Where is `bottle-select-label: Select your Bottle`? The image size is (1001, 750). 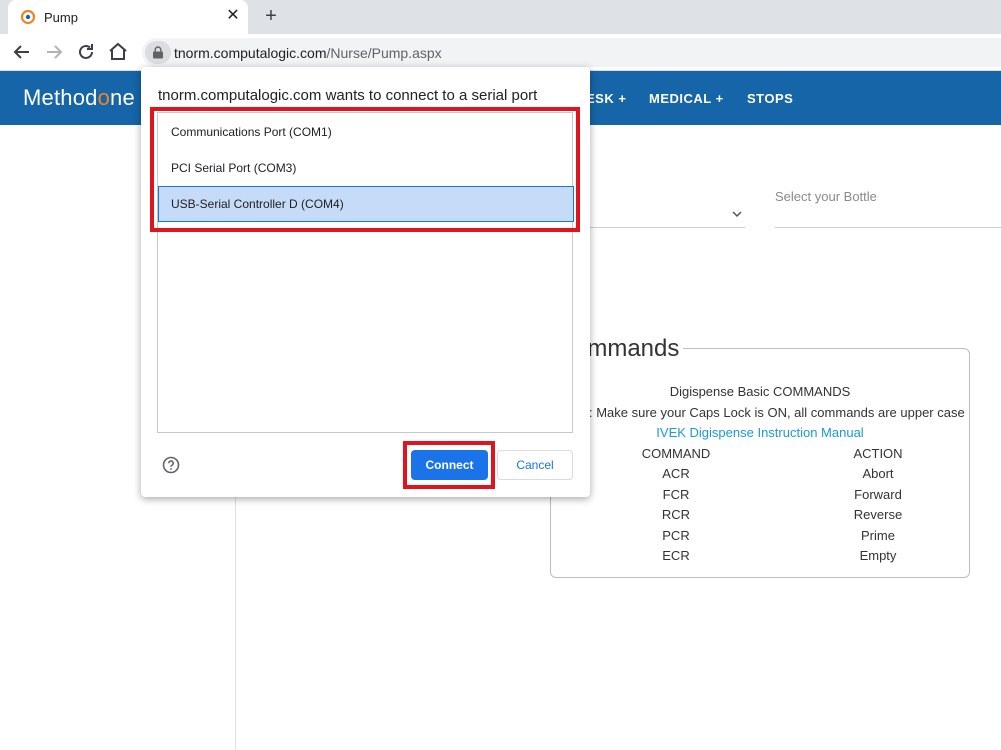
bottle-select-label: Select your Bottle is located at coordinates (826, 196).